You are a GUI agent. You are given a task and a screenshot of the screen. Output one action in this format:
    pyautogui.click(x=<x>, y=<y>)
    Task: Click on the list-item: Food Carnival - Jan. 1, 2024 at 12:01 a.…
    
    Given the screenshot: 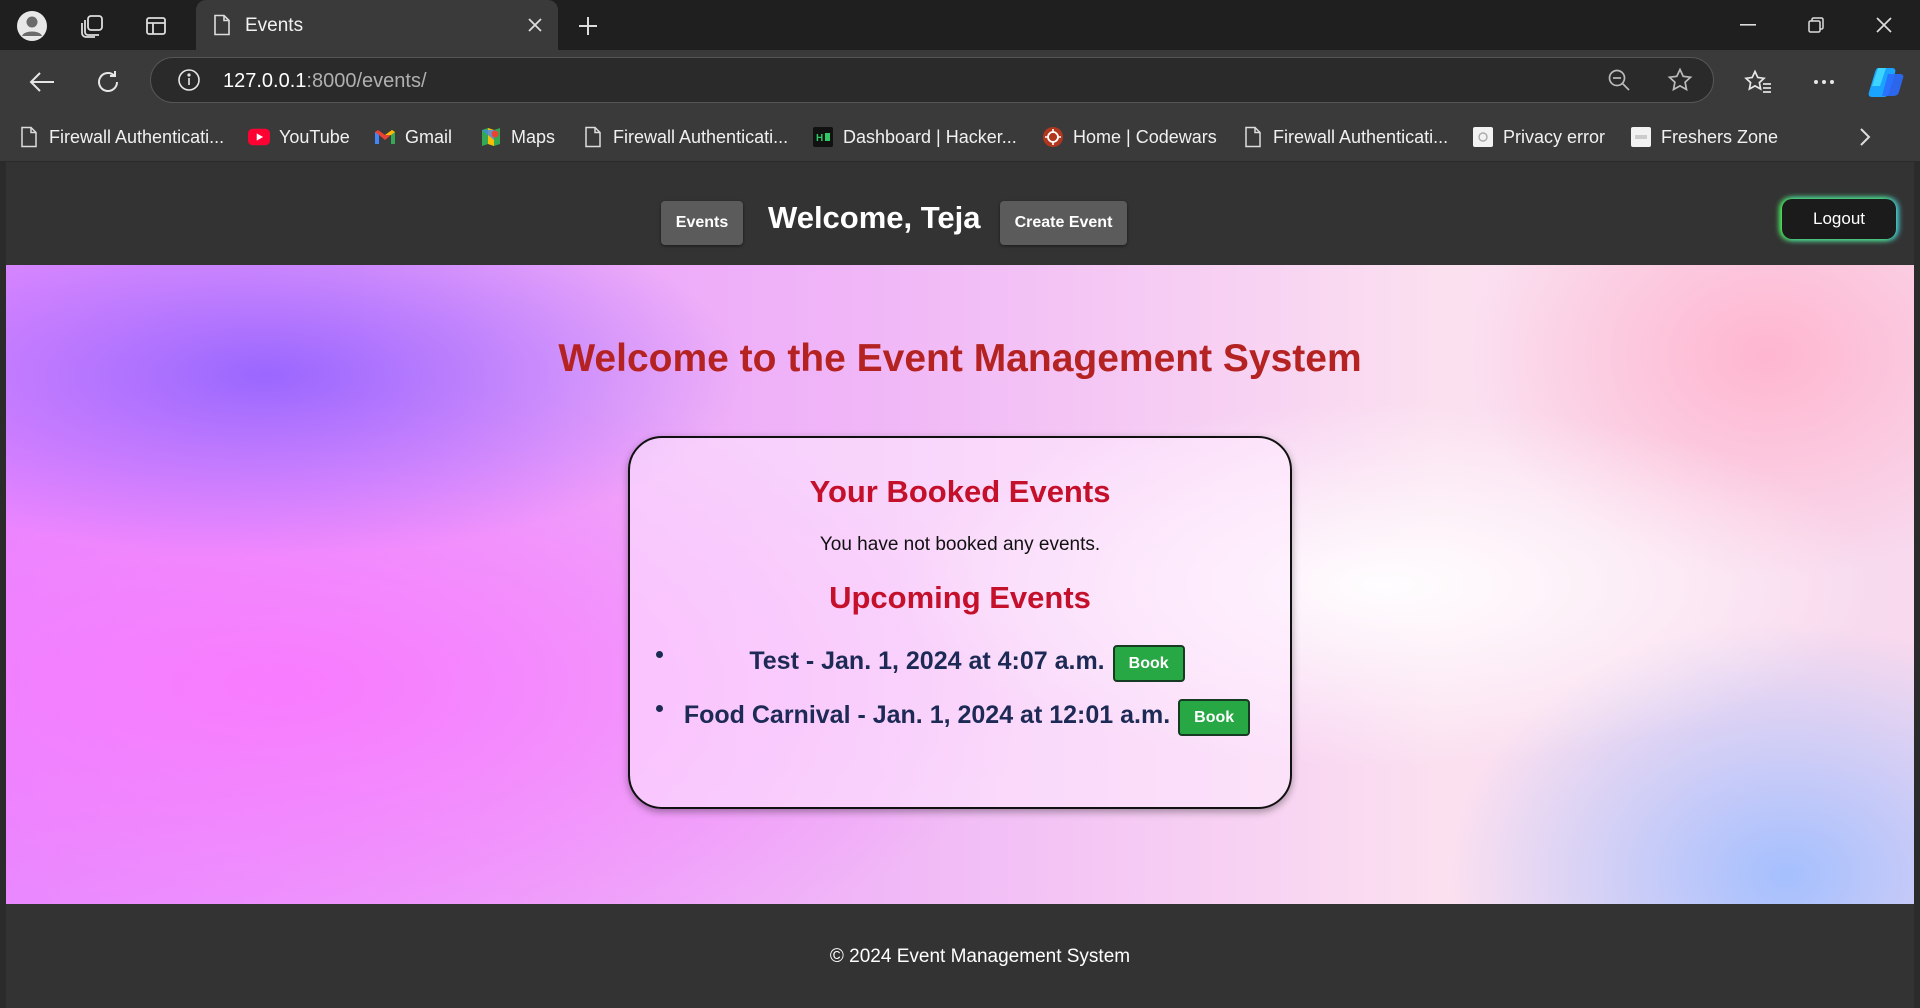 What is the action you would take?
    pyautogui.click(x=960, y=722)
    